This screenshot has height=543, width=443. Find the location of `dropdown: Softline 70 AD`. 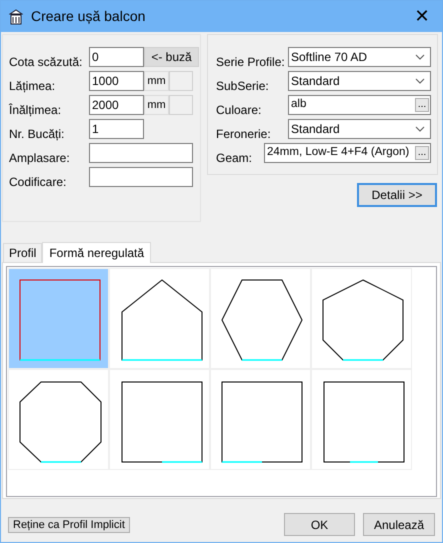

dropdown: Softline 70 AD is located at coordinates (359, 57).